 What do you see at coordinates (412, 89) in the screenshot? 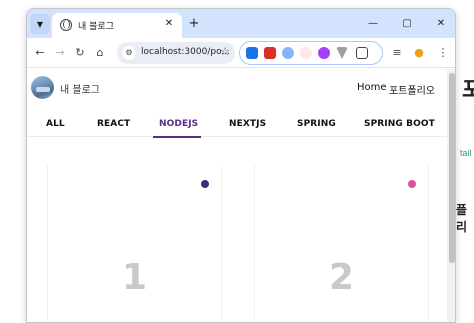
I see `nav-portfolio-link: 포트폴리오` at bounding box center [412, 89].